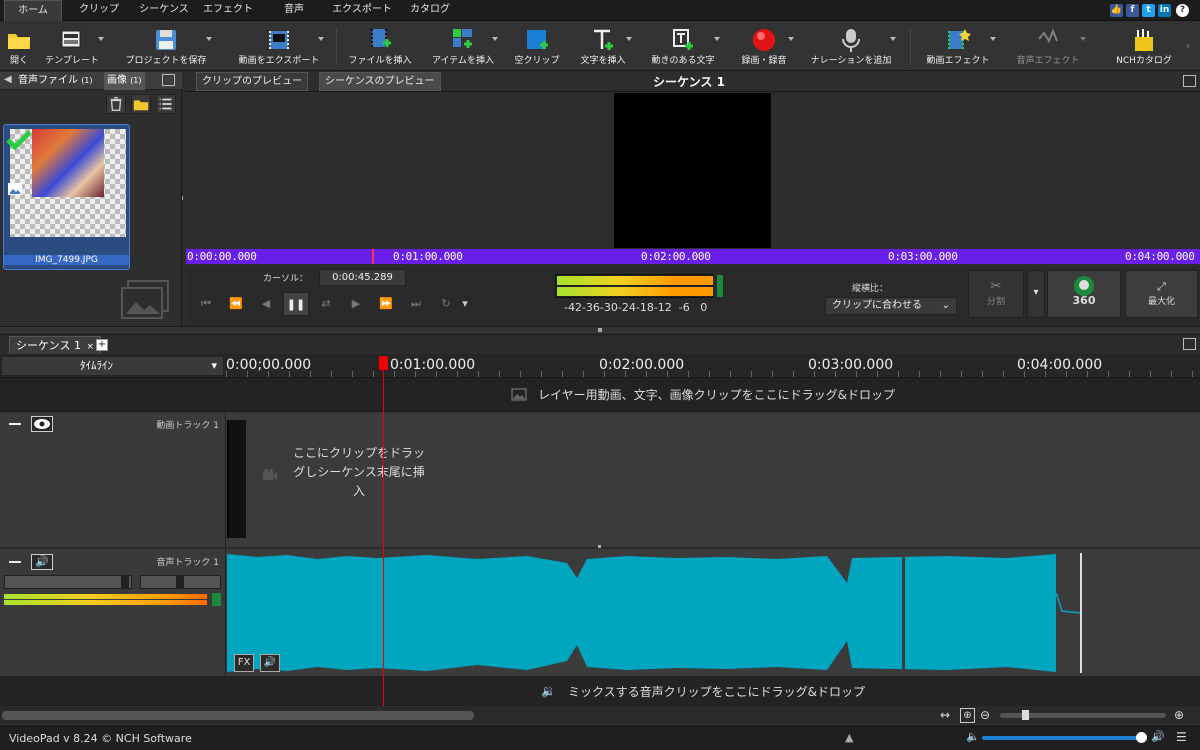 Image resolution: width=1200 pixels, height=750 pixels. I want to click on export-video-button: 動画をエクスポート, so click(279, 46).